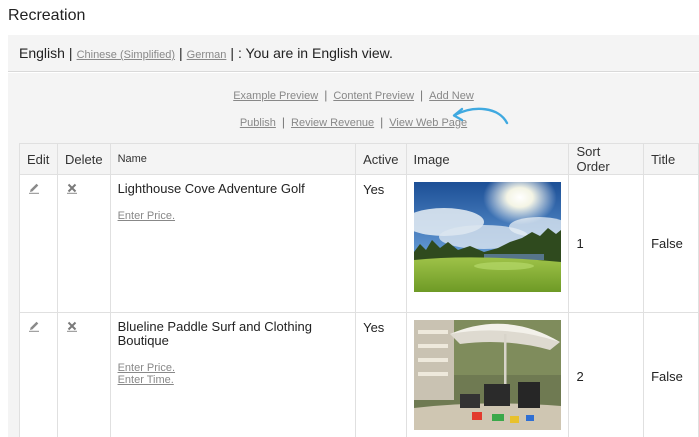 This screenshot has height=437, width=699. Describe the element at coordinates (258, 123) in the screenshot. I see `publish-link: Publish` at that location.